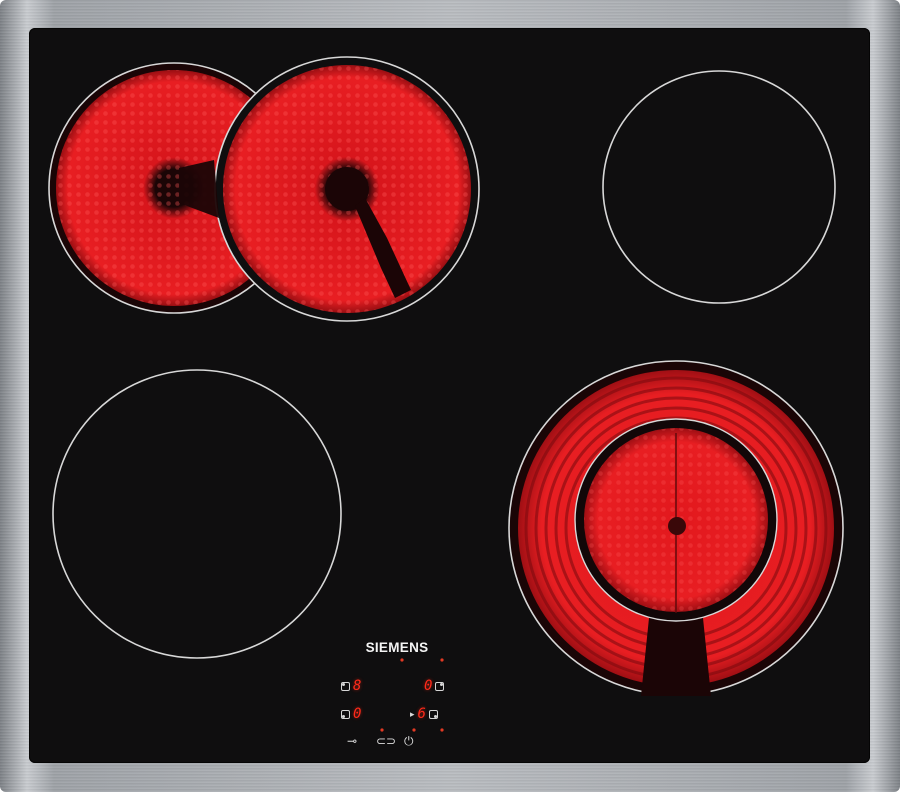 This screenshot has height=792, width=900. What do you see at coordinates (397, 647) in the screenshot?
I see `brand-logo: SIEMENS` at bounding box center [397, 647].